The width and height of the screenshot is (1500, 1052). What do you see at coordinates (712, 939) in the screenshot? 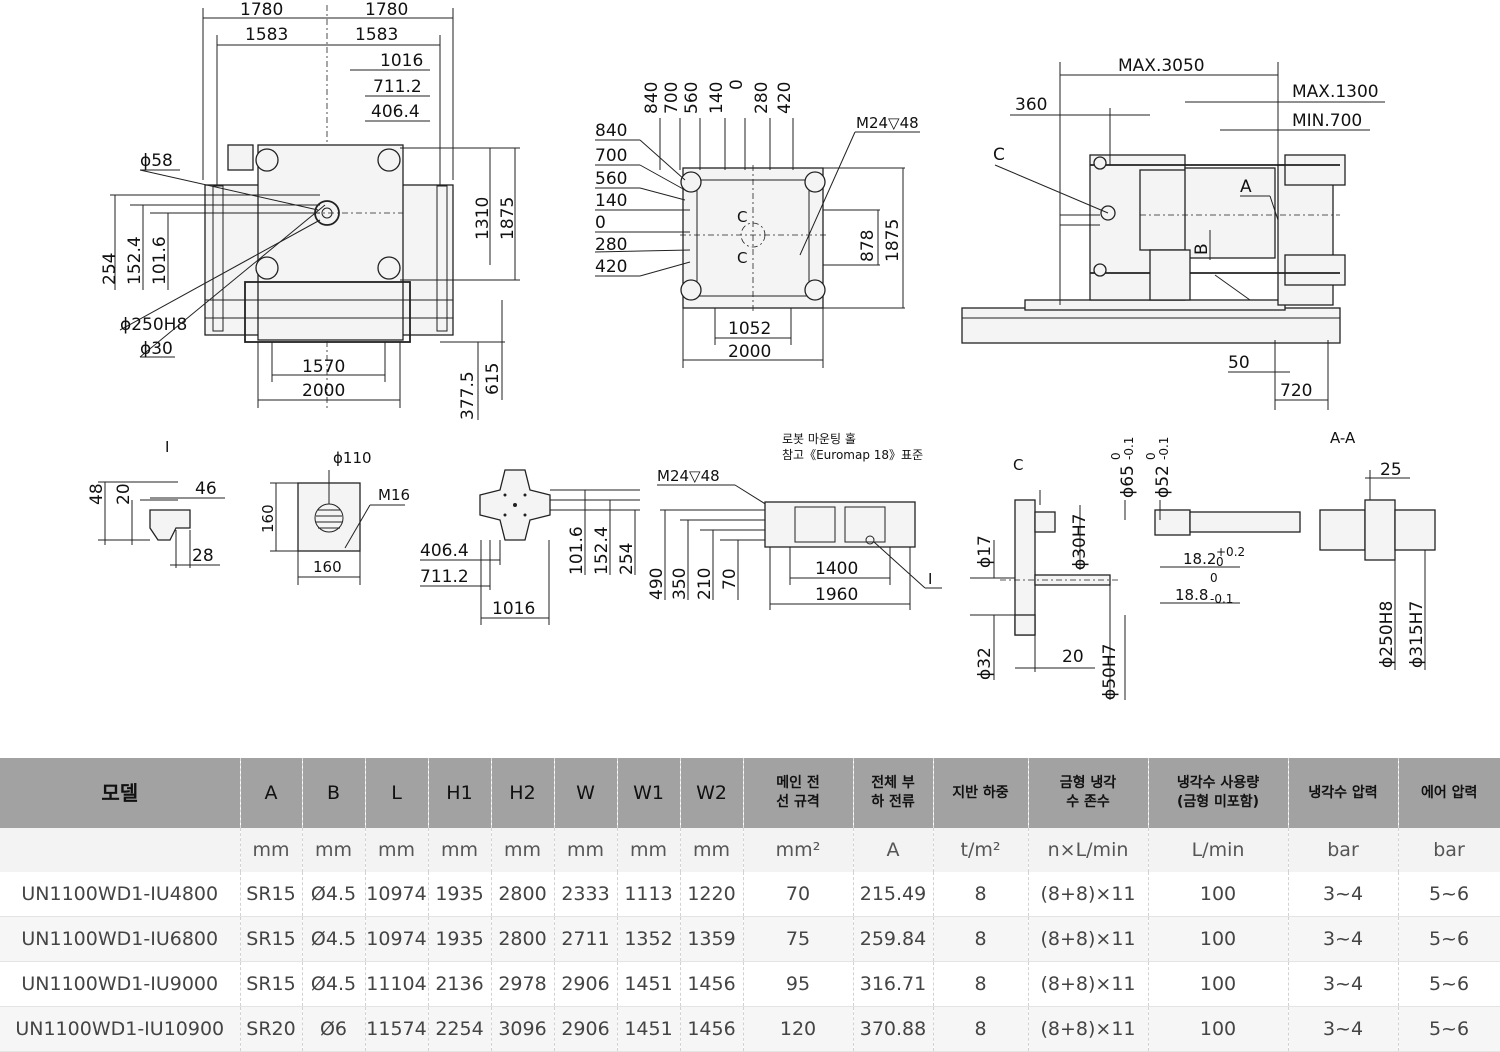
I see `cell-w2: 1359` at bounding box center [712, 939].